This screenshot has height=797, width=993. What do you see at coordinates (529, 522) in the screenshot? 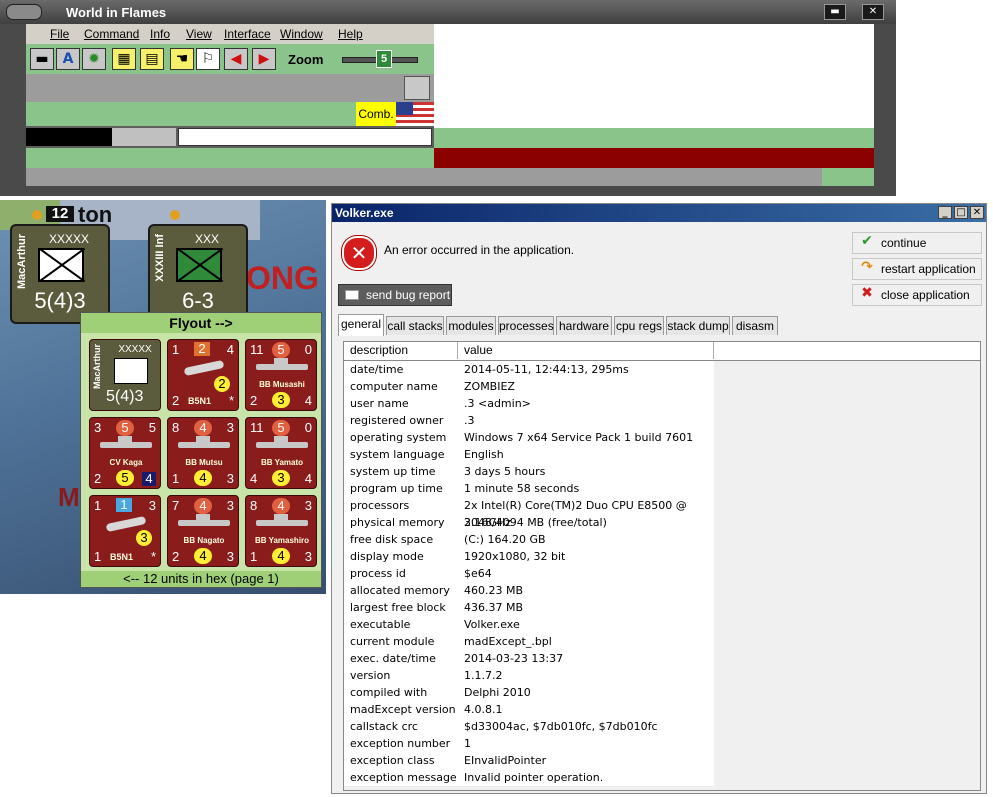
I see `list-item: physical memory 2048/4094 MB (free/total)` at bounding box center [529, 522].